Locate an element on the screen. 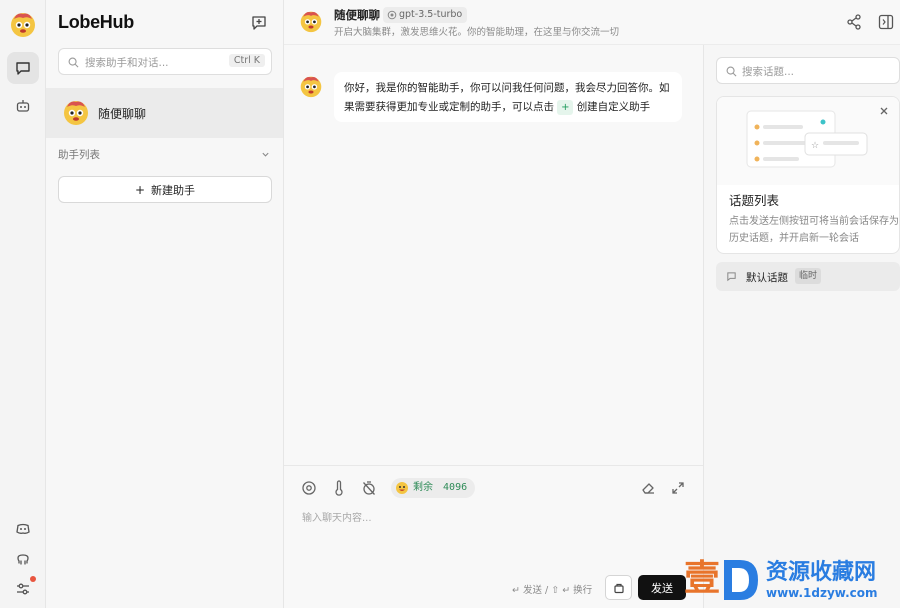 Image resolution: width=900 pixels, height=608 pixels. session-search-input: 搜索助手和对话... Ctrl K is located at coordinates (165, 61).